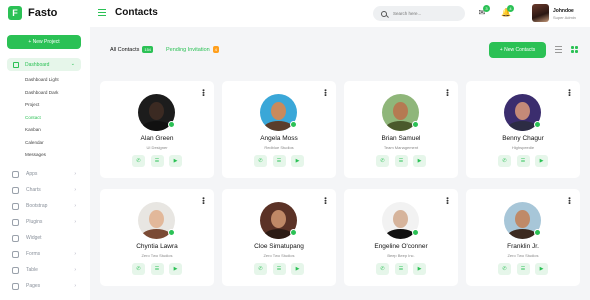 The image size is (590, 300). I want to click on menu-toggle-icon, so click(102, 12).